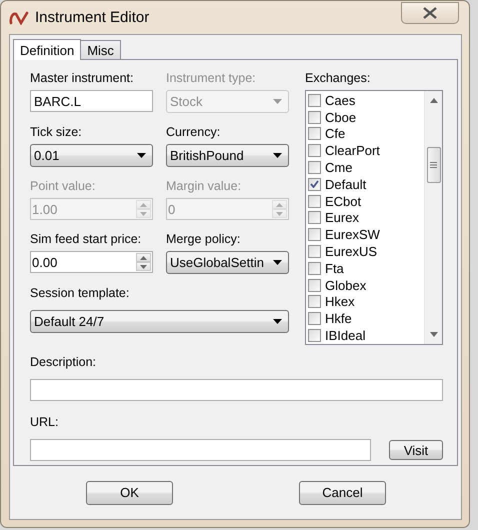  Describe the element at coordinates (45, 422) in the screenshot. I see `field-label: URL:` at that location.